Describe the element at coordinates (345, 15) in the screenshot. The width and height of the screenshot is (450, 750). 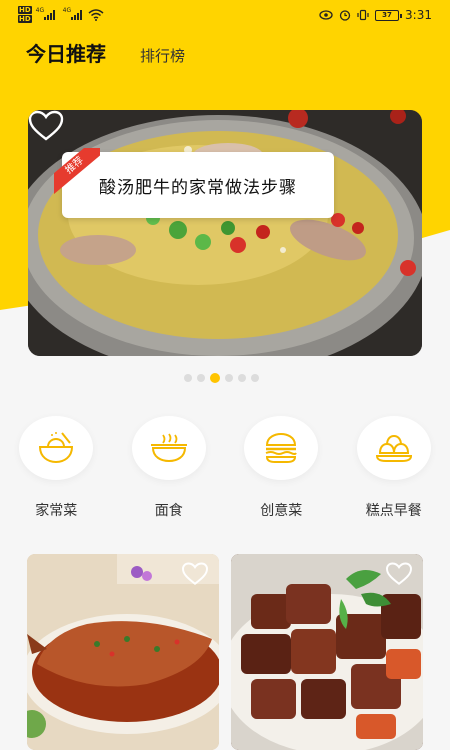
I see `alarm-icon` at that location.